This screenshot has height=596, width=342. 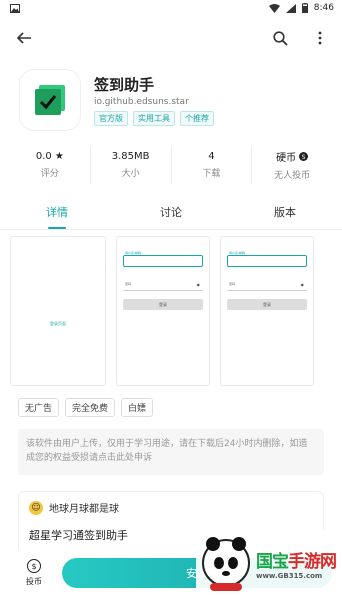 I want to click on stat-value: 3.85MB, so click(x=130, y=156).